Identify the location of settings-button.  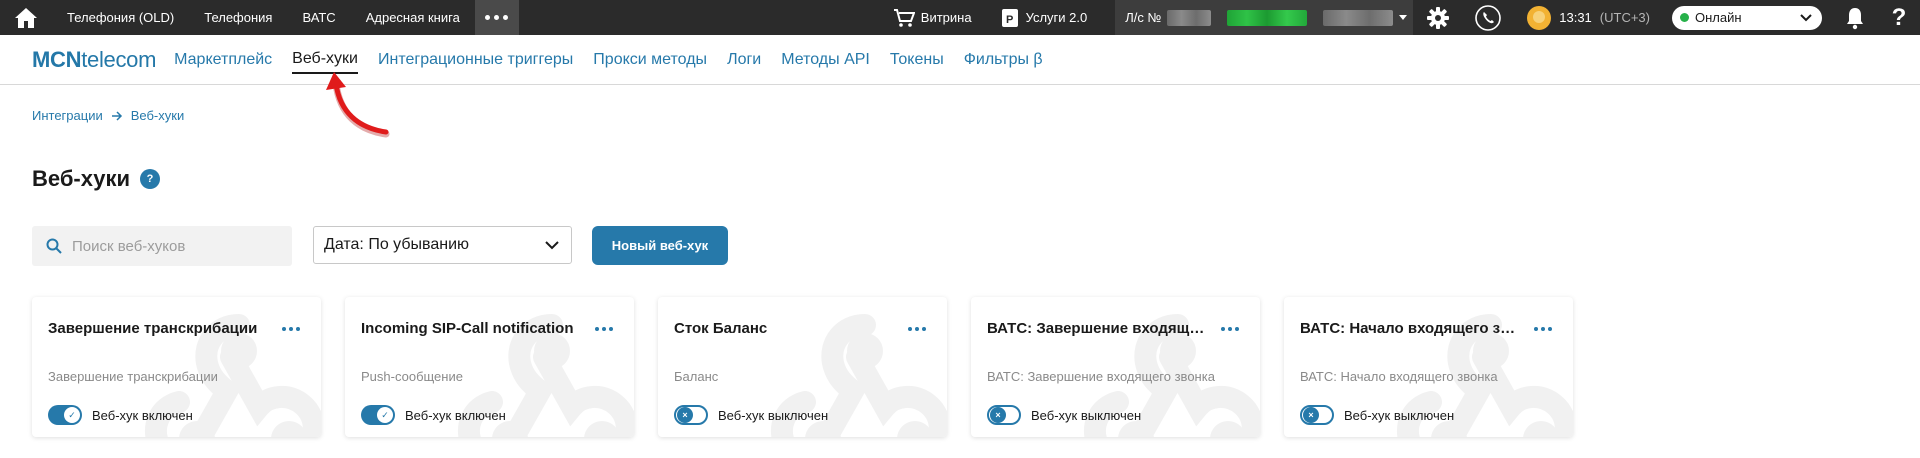
(1438, 17).